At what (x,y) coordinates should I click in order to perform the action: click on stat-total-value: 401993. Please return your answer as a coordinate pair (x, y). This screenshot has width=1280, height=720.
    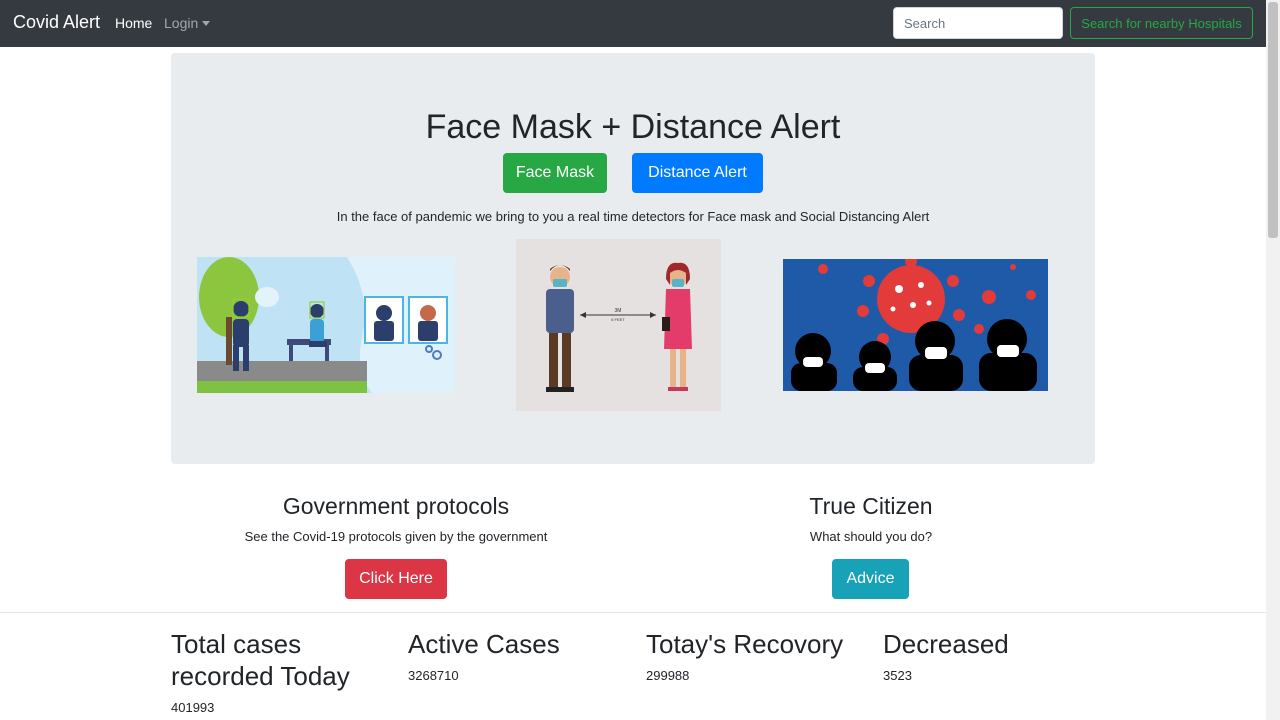
    Looking at the image, I should click on (193, 707).